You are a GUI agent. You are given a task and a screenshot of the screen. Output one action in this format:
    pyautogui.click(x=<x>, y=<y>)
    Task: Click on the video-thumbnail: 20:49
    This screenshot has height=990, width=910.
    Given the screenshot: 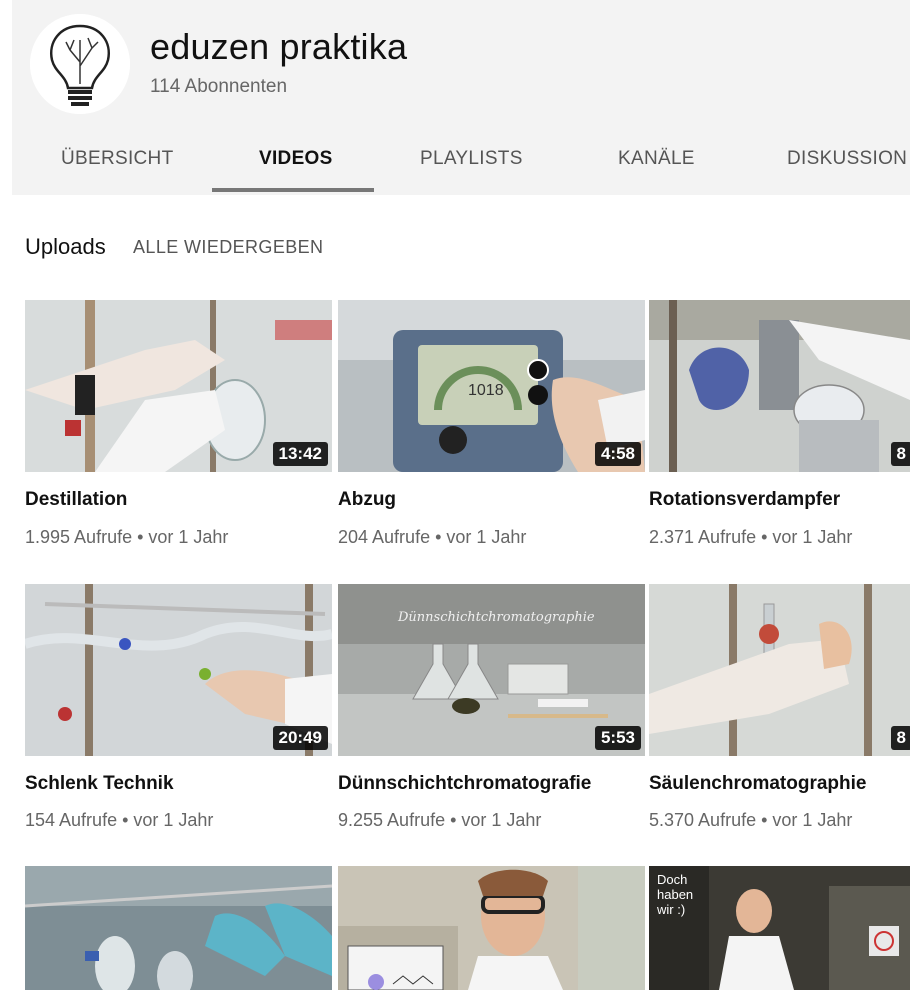 What is the action you would take?
    pyautogui.click(x=178, y=670)
    